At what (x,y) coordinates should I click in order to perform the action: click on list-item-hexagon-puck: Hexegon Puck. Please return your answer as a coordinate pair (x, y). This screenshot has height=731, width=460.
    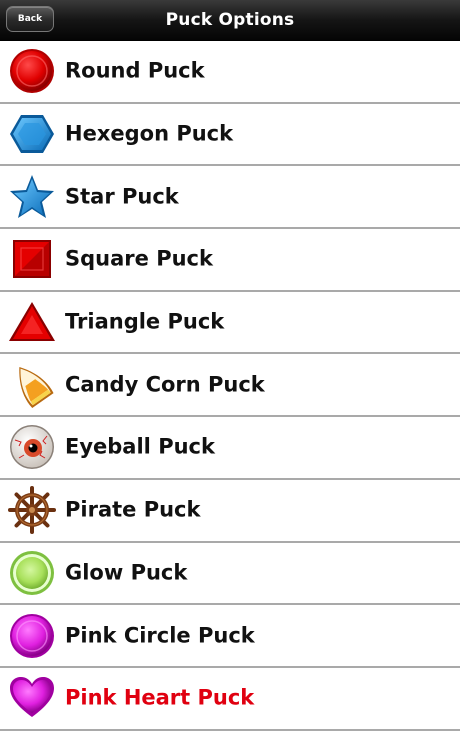
    Looking at the image, I should click on (230, 135).